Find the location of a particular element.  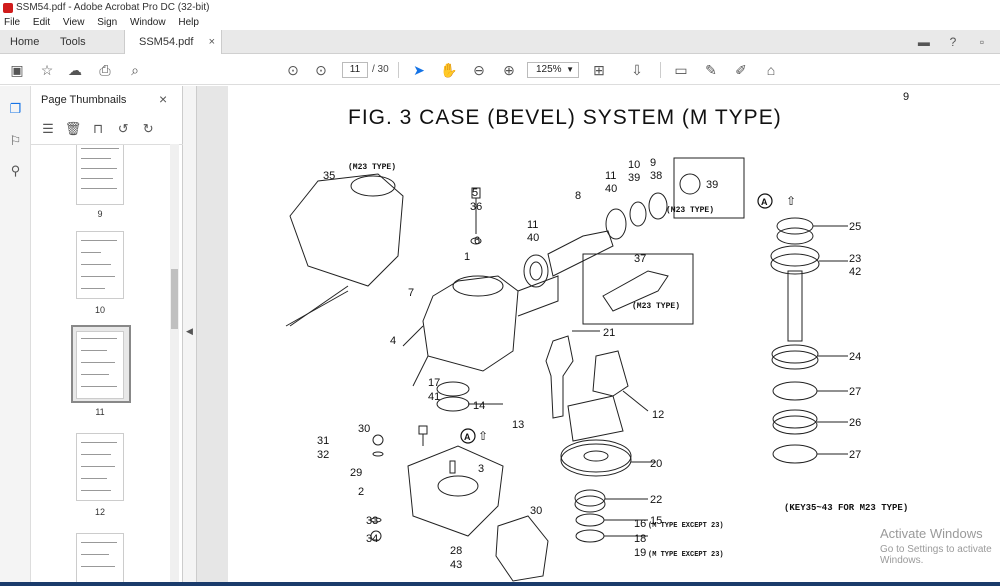

callout-27: 27 is located at coordinates (855, 392).